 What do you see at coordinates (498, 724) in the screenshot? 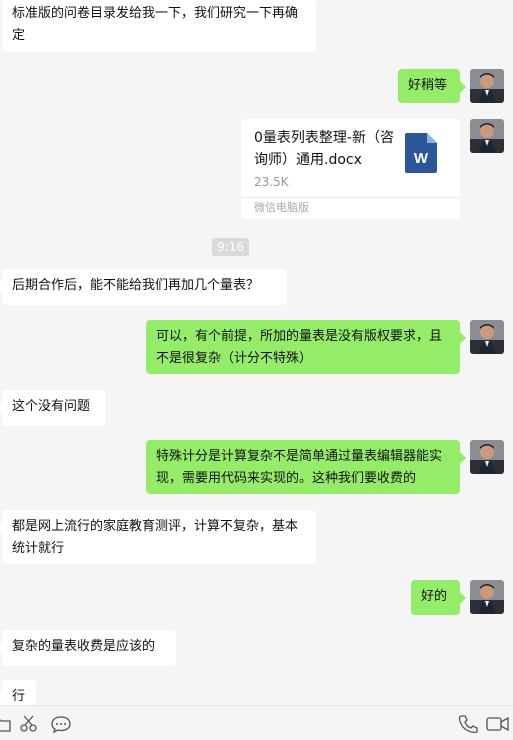
I see `video-icon` at bounding box center [498, 724].